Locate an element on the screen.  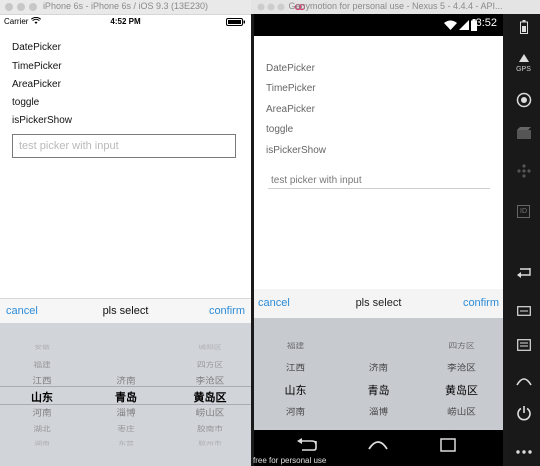
power-icon is located at coordinates (523, 415).